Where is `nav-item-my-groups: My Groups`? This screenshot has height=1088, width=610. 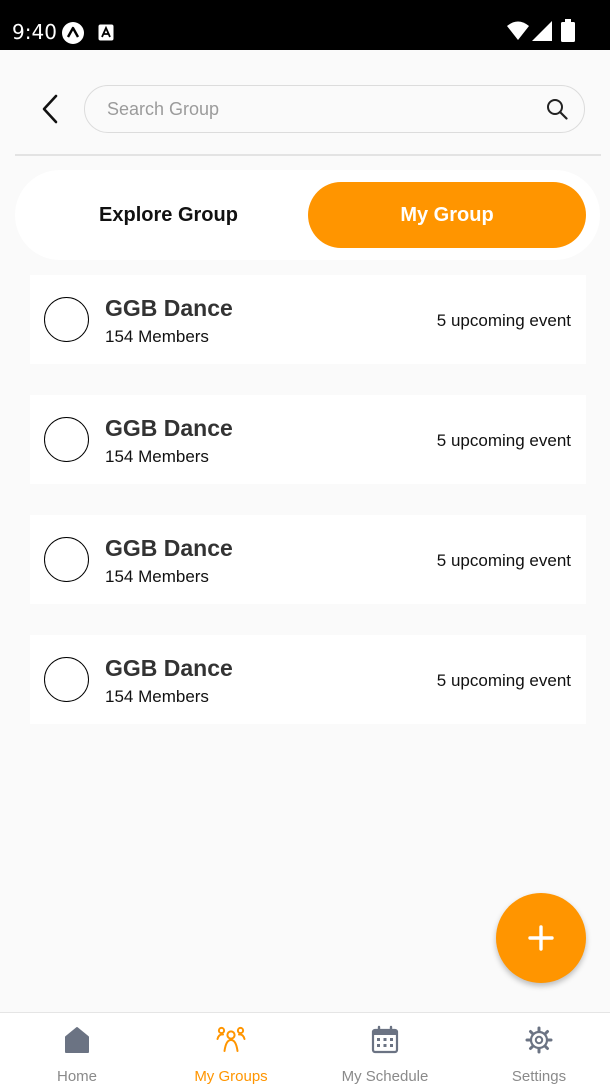 nav-item-my-groups: My Groups is located at coordinates (231, 1050).